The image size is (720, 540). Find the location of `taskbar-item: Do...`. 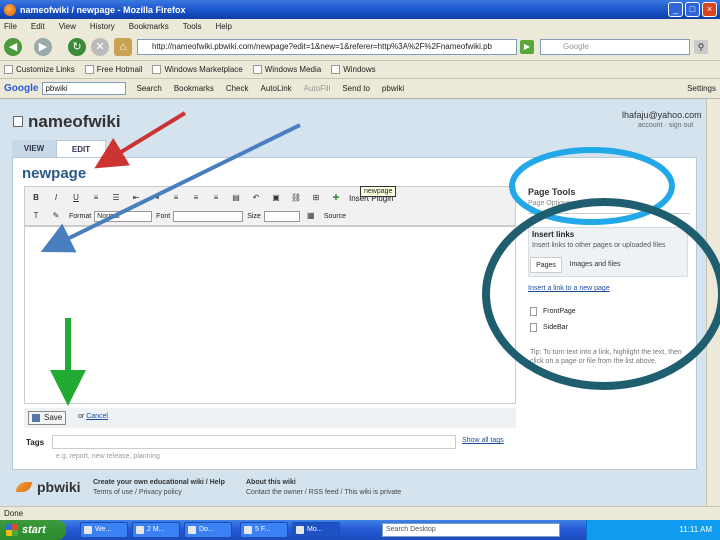

taskbar-item: Do... is located at coordinates (208, 530).